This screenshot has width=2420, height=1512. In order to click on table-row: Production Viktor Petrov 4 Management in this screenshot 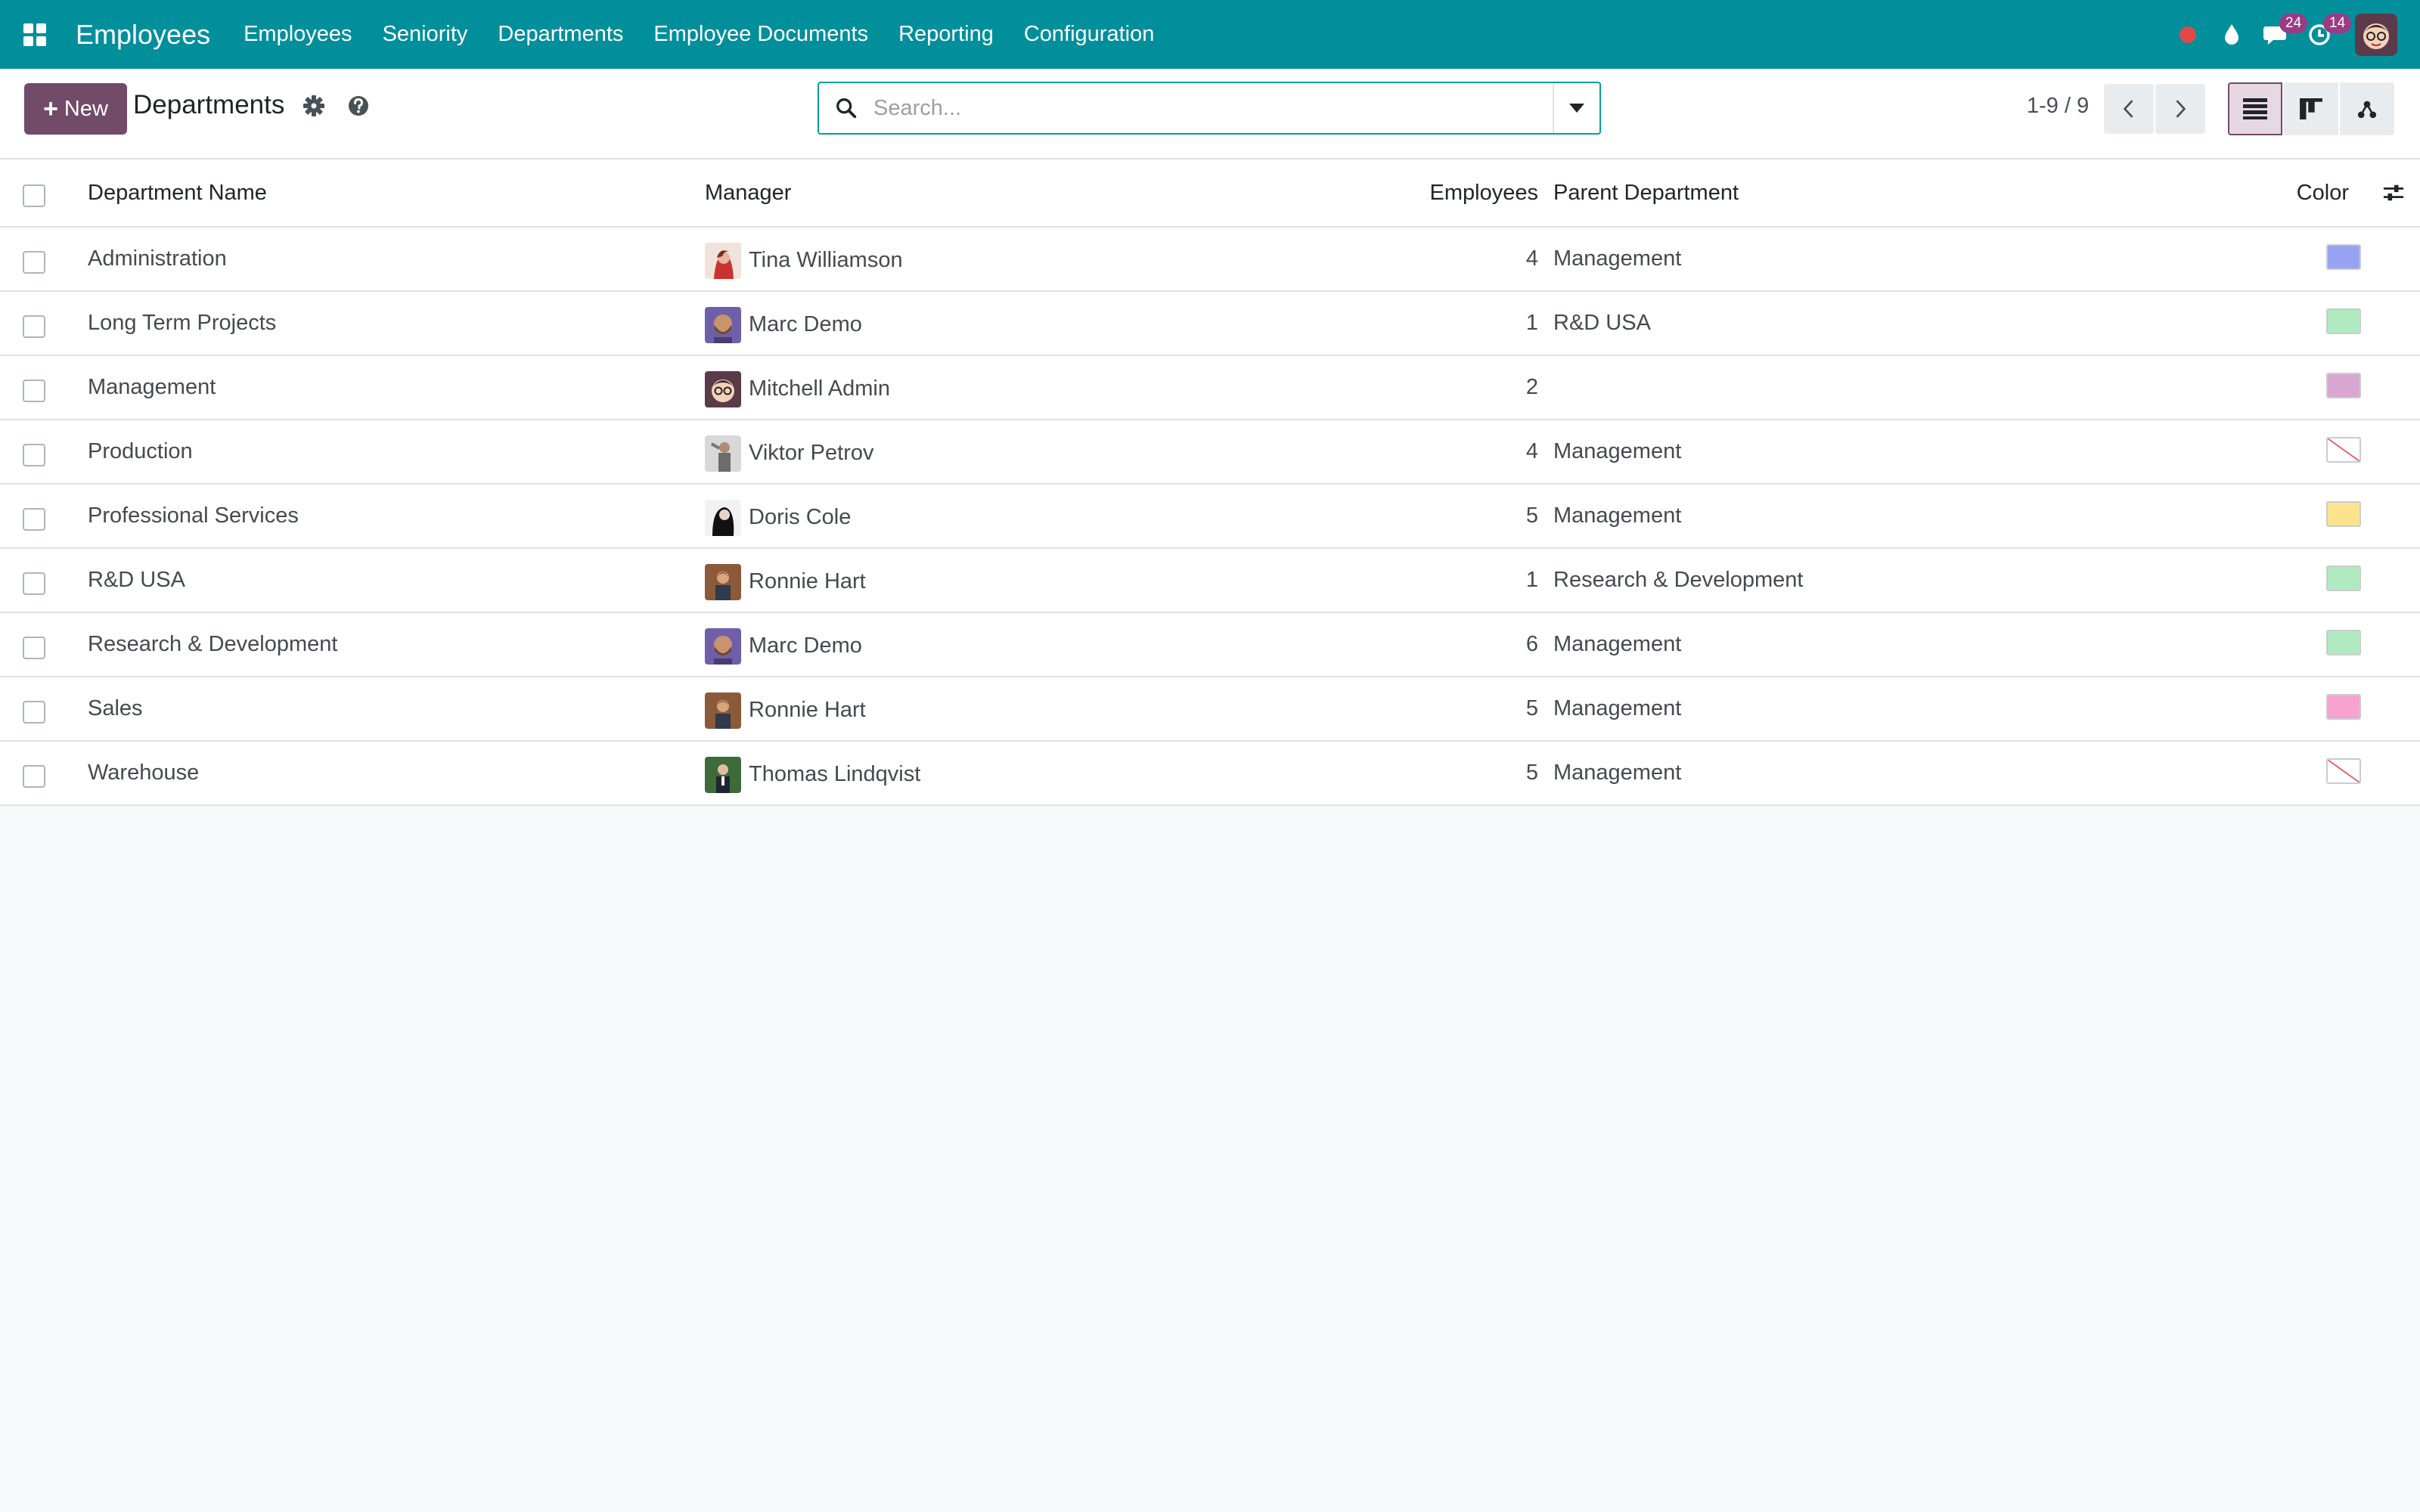, I will do `click(1210, 452)`.